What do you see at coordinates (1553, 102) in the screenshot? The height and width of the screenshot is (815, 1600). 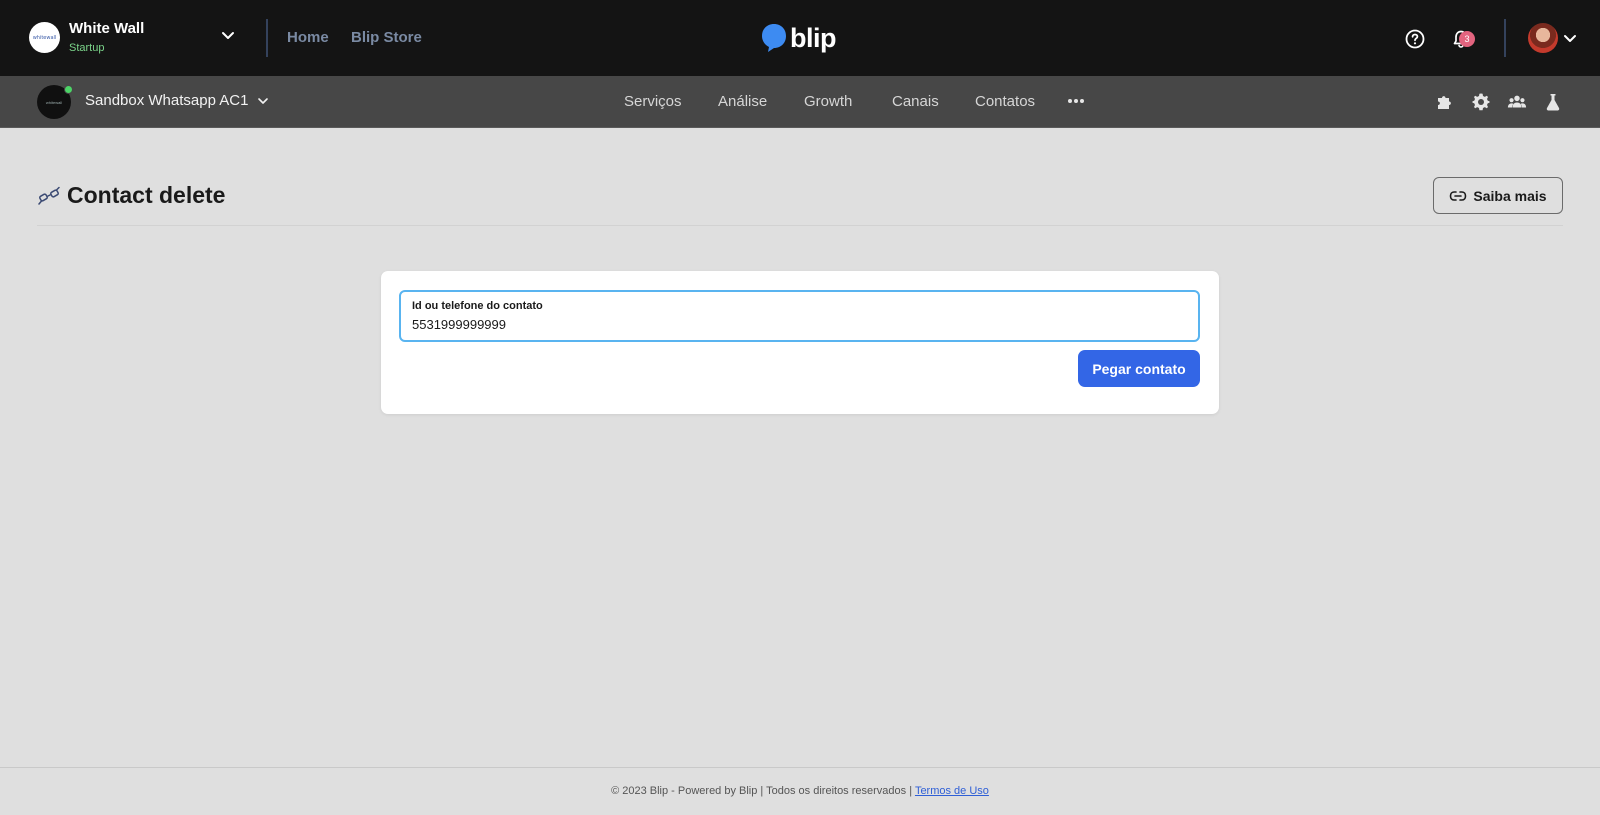 I see `flask-icon` at bounding box center [1553, 102].